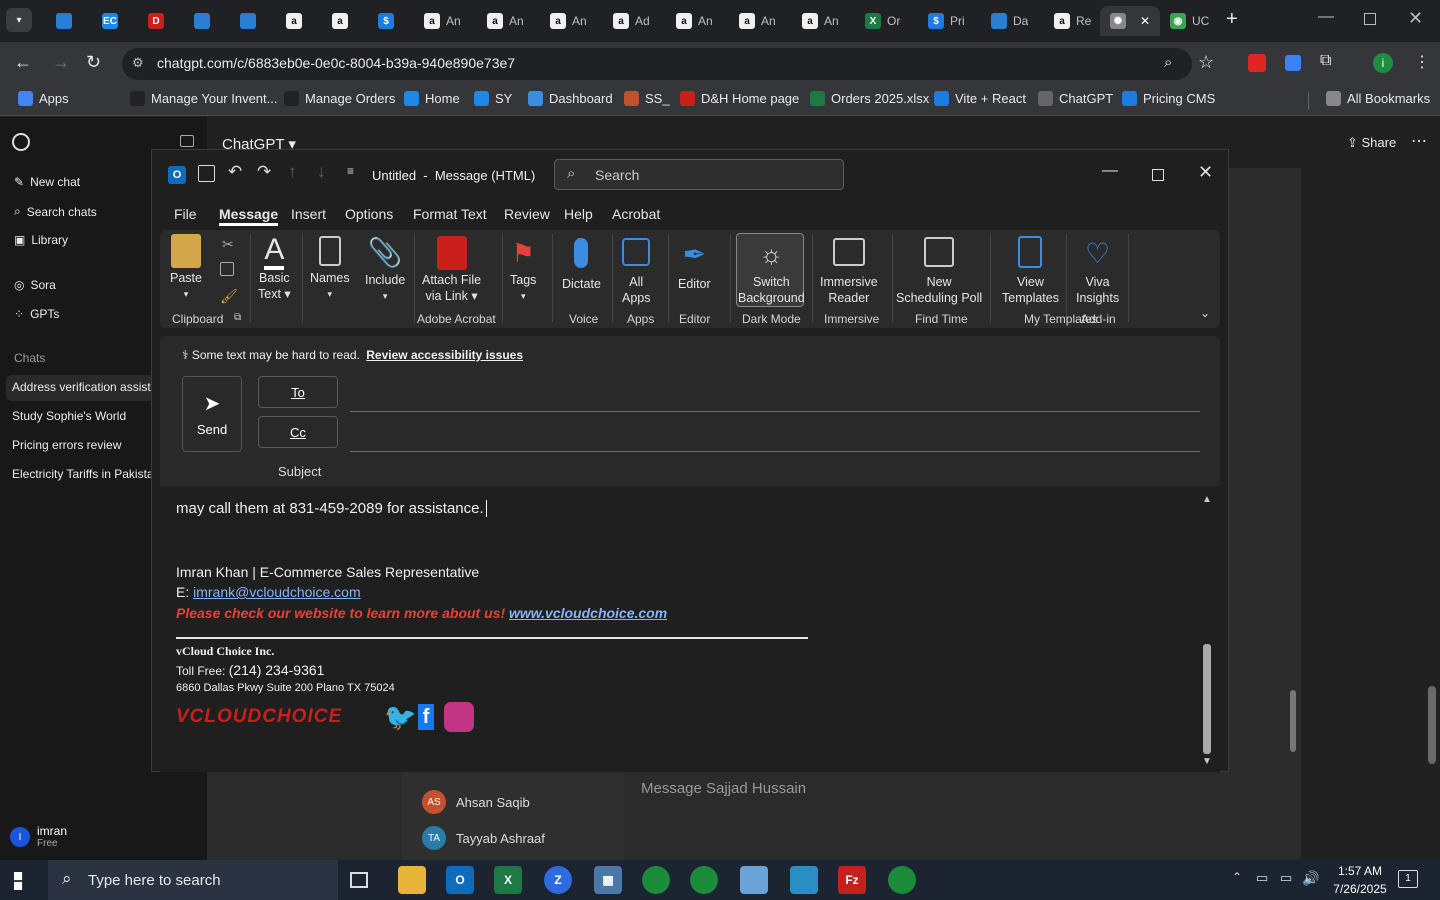 The image size is (1440, 900). I want to click on taskbar-search: ⌕ Type here to search, so click(193, 880).